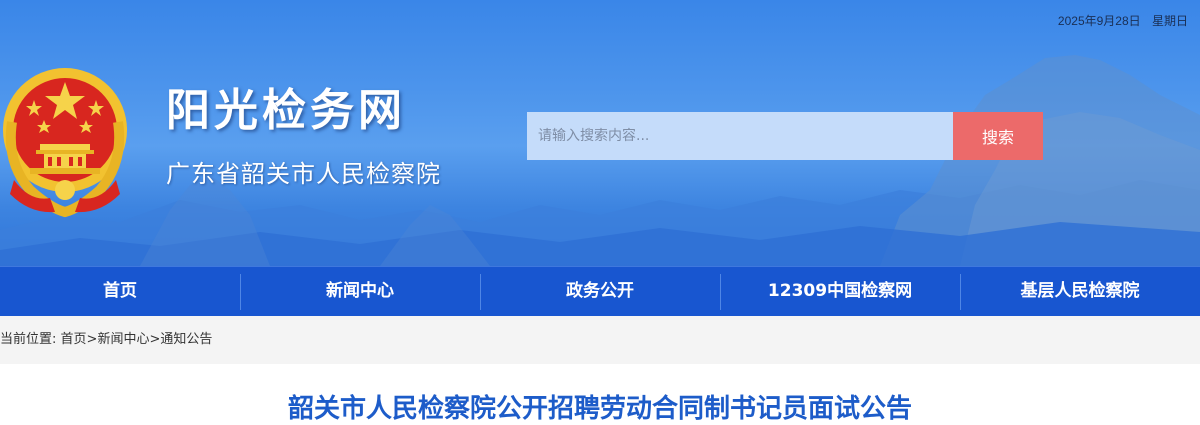 The width and height of the screenshot is (1200, 425). What do you see at coordinates (1169, 21) in the screenshot?
I see `weekday-text: 星期日` at bounding box center [1169, 21].